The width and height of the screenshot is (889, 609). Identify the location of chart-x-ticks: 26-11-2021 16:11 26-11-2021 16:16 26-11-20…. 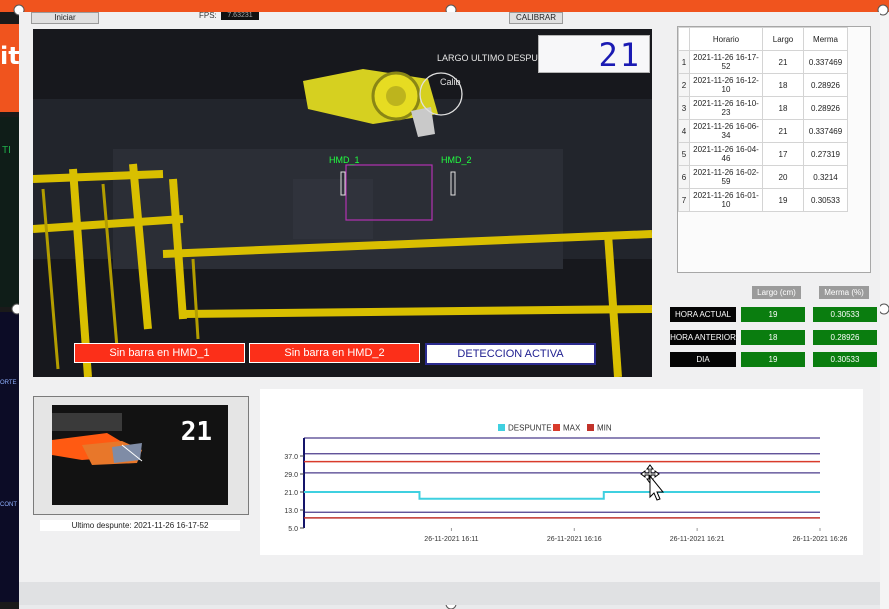
(635, 535).